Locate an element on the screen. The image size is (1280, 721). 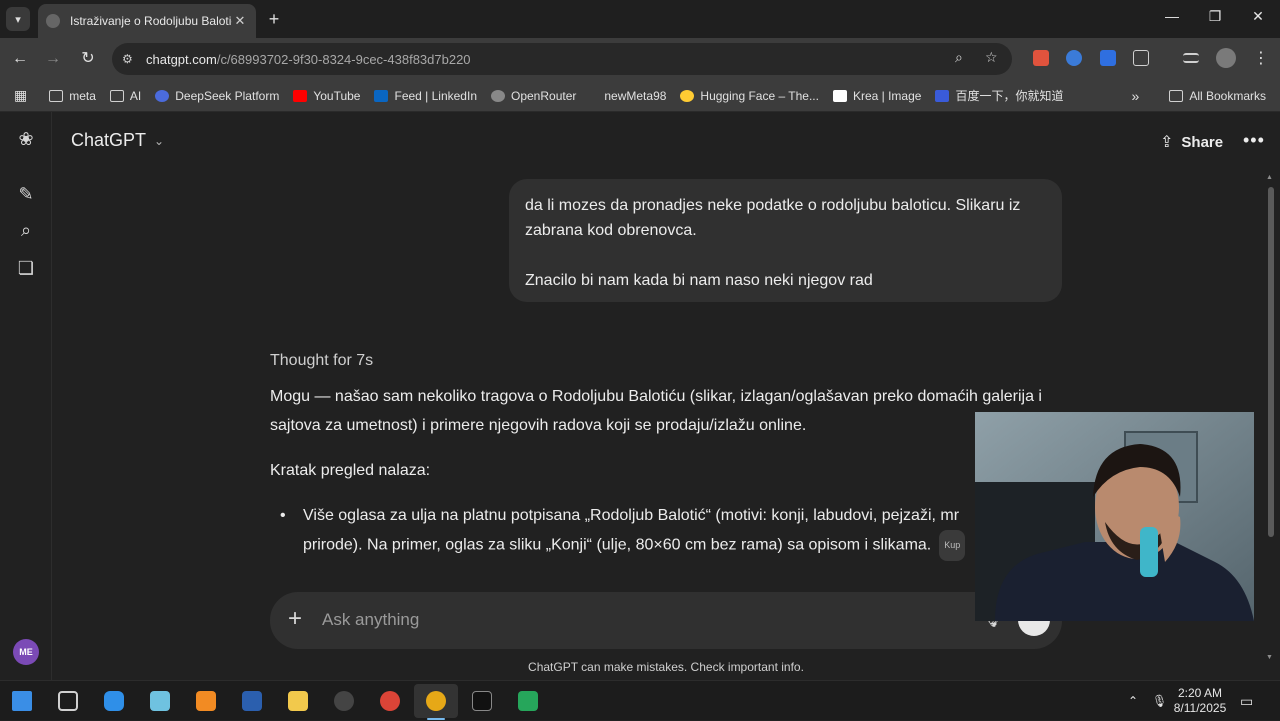
chevron-down-icon: ⌄ is located at coordinates (159, 140).